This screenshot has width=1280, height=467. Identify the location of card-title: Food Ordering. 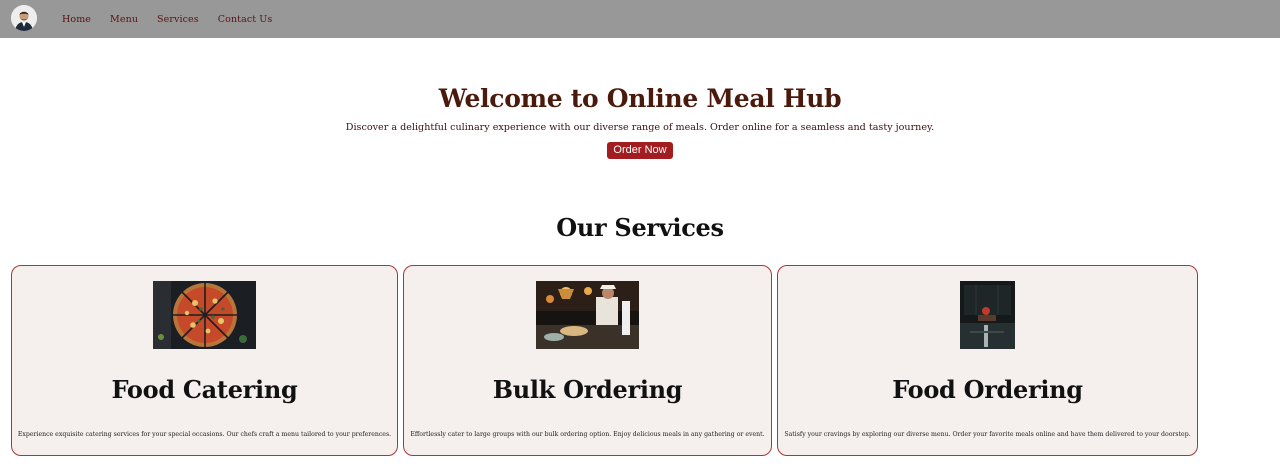
(987, 389).